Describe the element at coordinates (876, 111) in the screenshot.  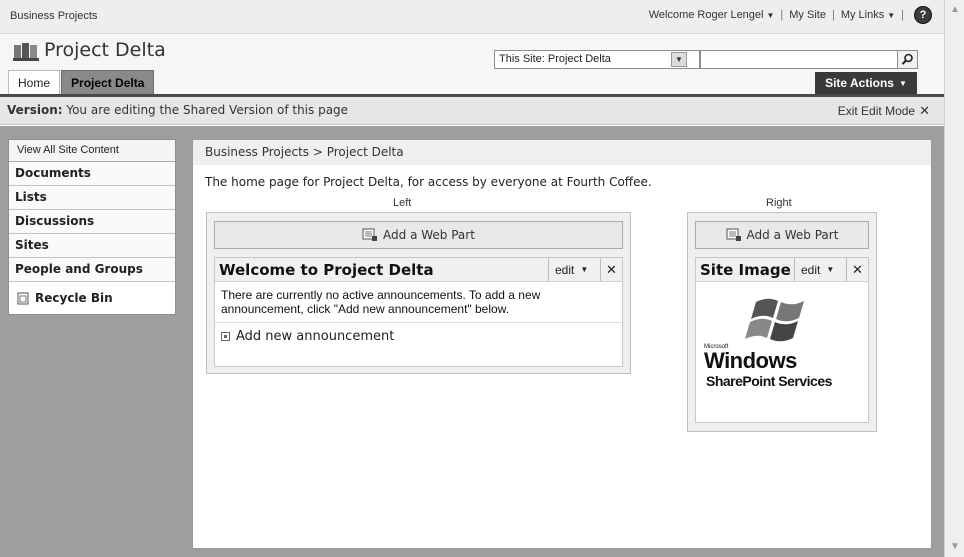
I see `exit-edit-mode-label: Exit Edit Mode` at that location.